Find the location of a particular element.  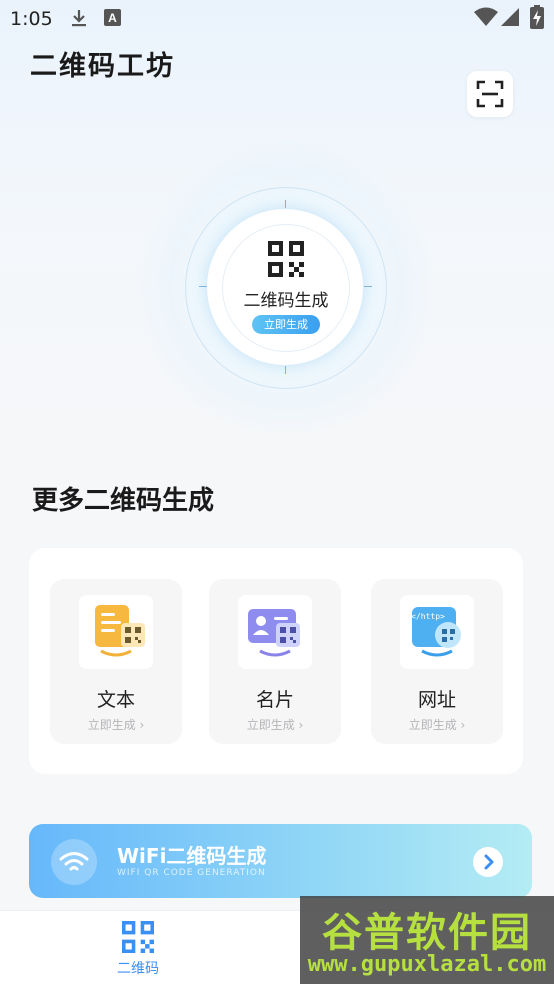

watermark-url: www.gupuxlazal.com is located at coordinates (427, 964).